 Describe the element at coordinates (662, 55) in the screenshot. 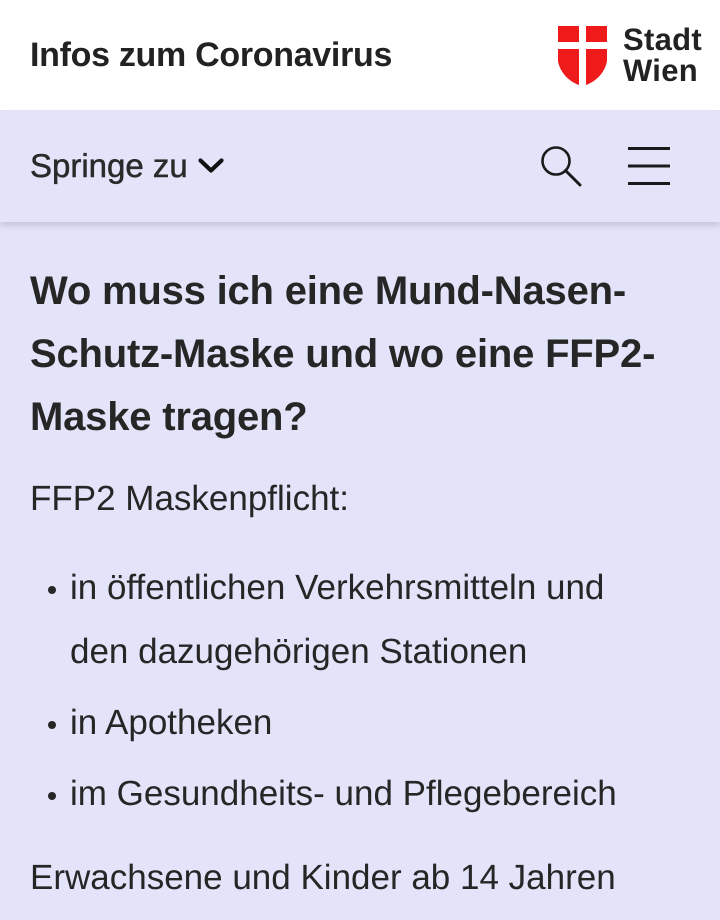

I see `logo-text: Stadt Wien` at that location.